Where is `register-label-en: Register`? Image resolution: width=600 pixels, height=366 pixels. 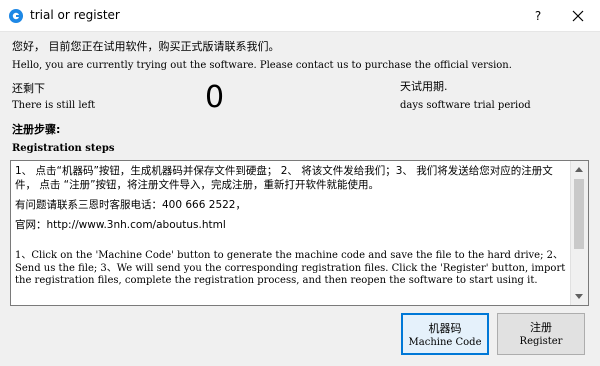 register-label-en: Register is located at coordinates (541, 341).